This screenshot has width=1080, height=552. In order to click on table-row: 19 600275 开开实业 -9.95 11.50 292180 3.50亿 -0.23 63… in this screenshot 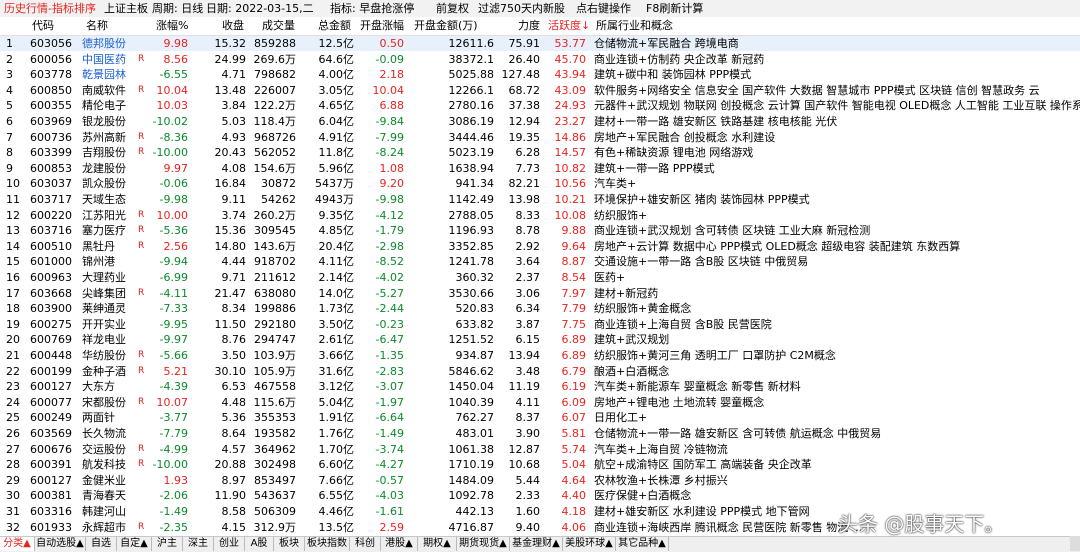, I will do `click(540, 324)`.